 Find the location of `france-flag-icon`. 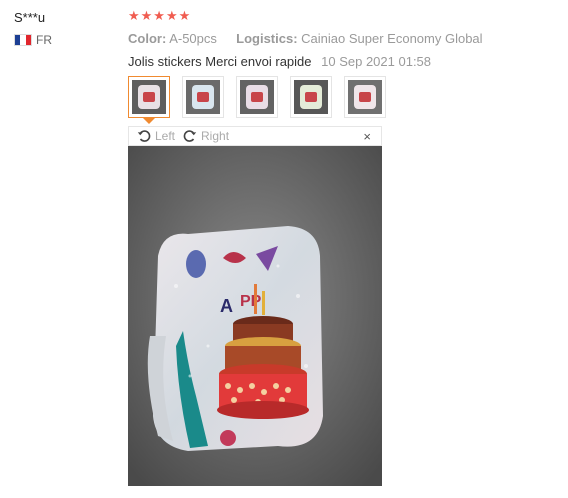

france-flag-icon is located at coordinates (23, 40).